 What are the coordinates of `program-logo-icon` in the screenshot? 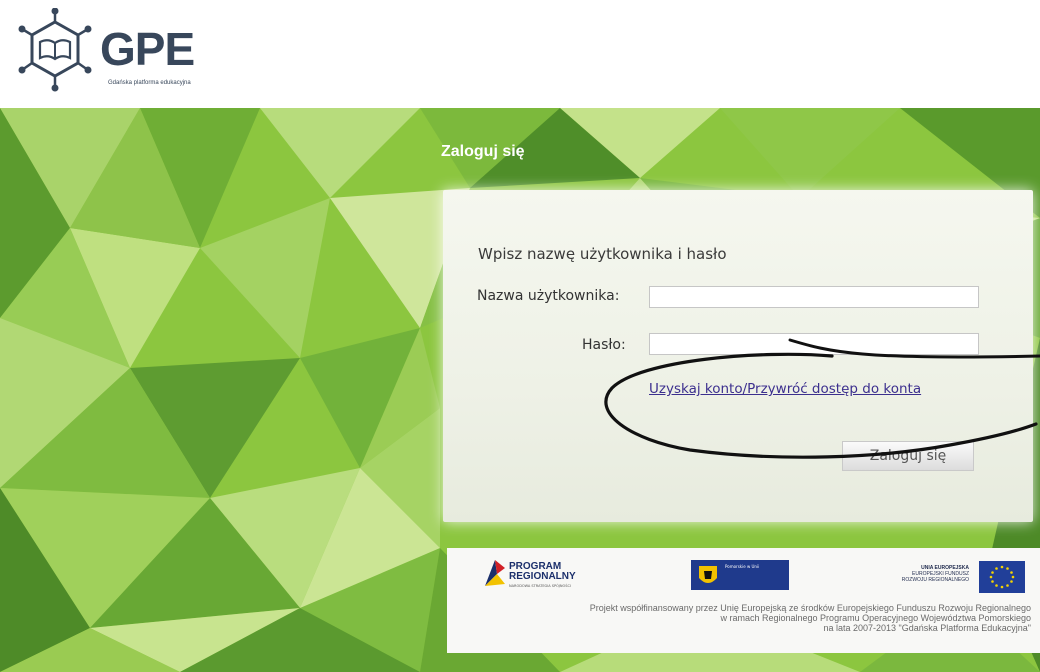 It's located at (495, 573).